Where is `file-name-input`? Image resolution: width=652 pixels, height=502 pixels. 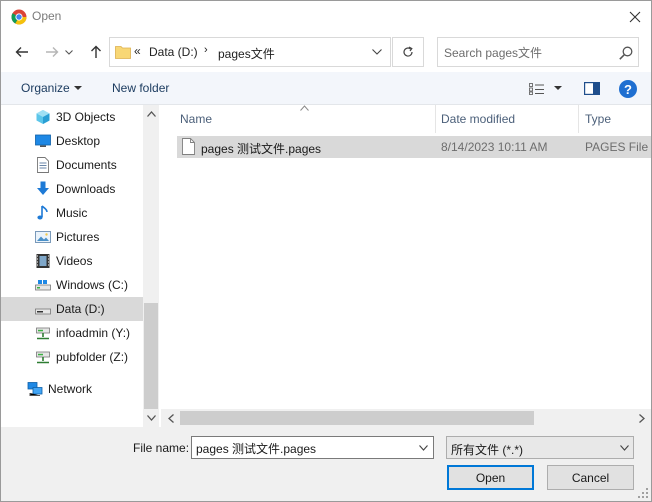
file-name-input is located at coordinates (303, 448).